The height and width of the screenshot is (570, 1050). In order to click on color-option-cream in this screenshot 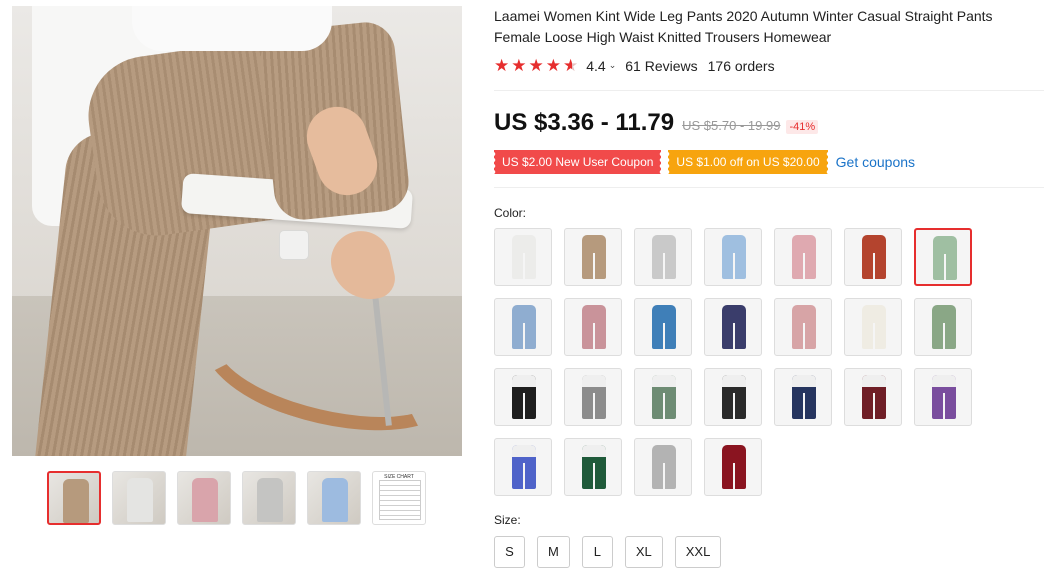, I will do `click(873, 327)`.